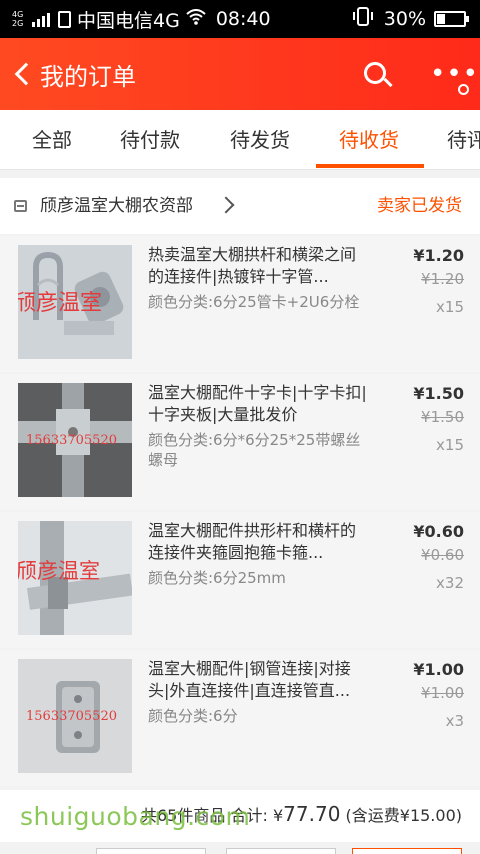 This screenshot has height=854, width=480. What do you see at coordinates (64, 19) in the screenshot?
I see `sim-icon` at bounding box center [64, 19].